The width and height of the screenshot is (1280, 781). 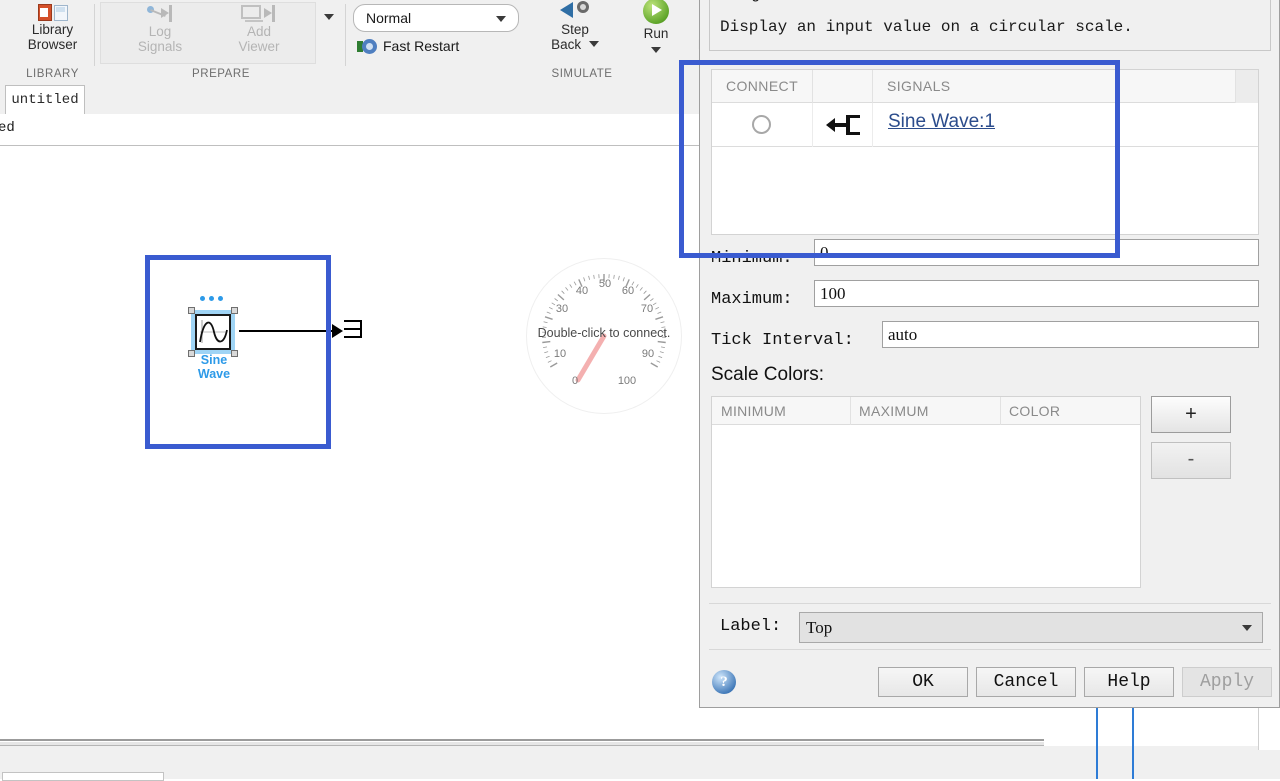 I want to click on simulation-mode-value: Normal, so click(x=388, y=18).